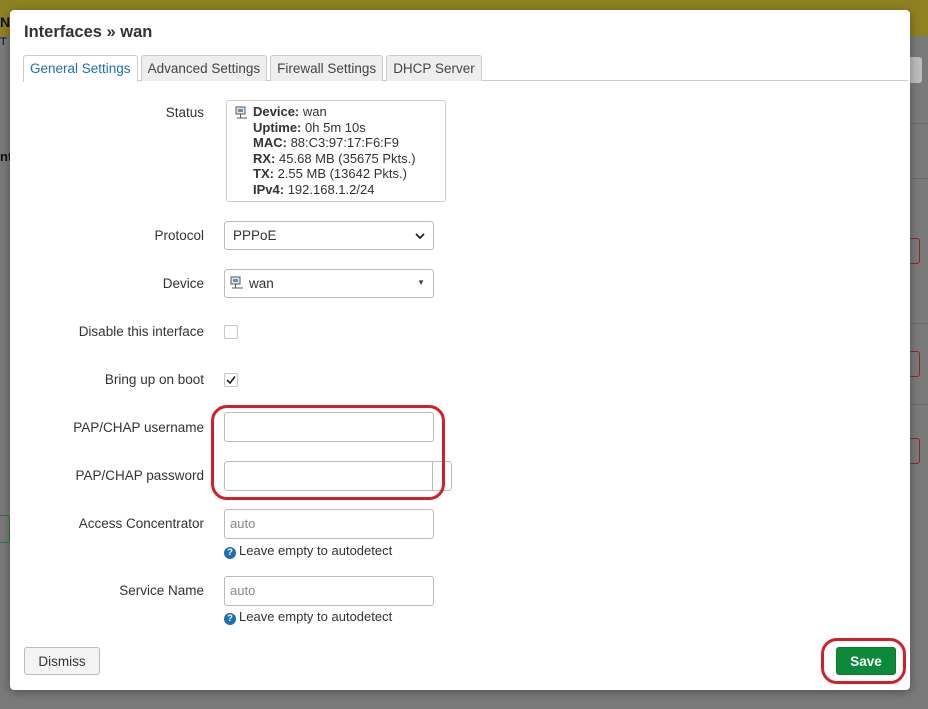  I want to click on device-value: wan, so click(261, 283).